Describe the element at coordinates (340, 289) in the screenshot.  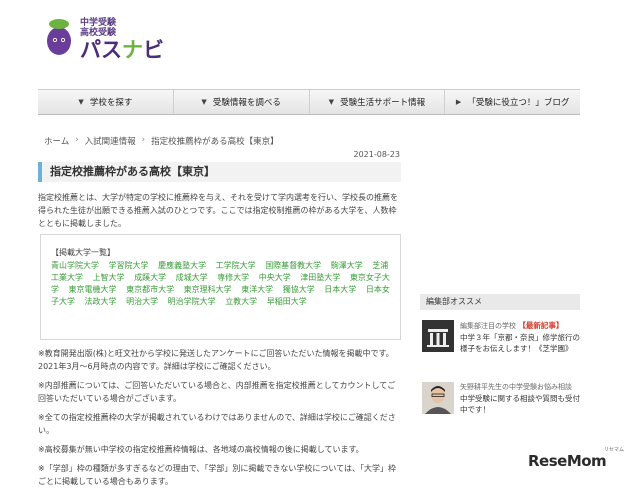
I see `university-link: 日本大学` at that location.